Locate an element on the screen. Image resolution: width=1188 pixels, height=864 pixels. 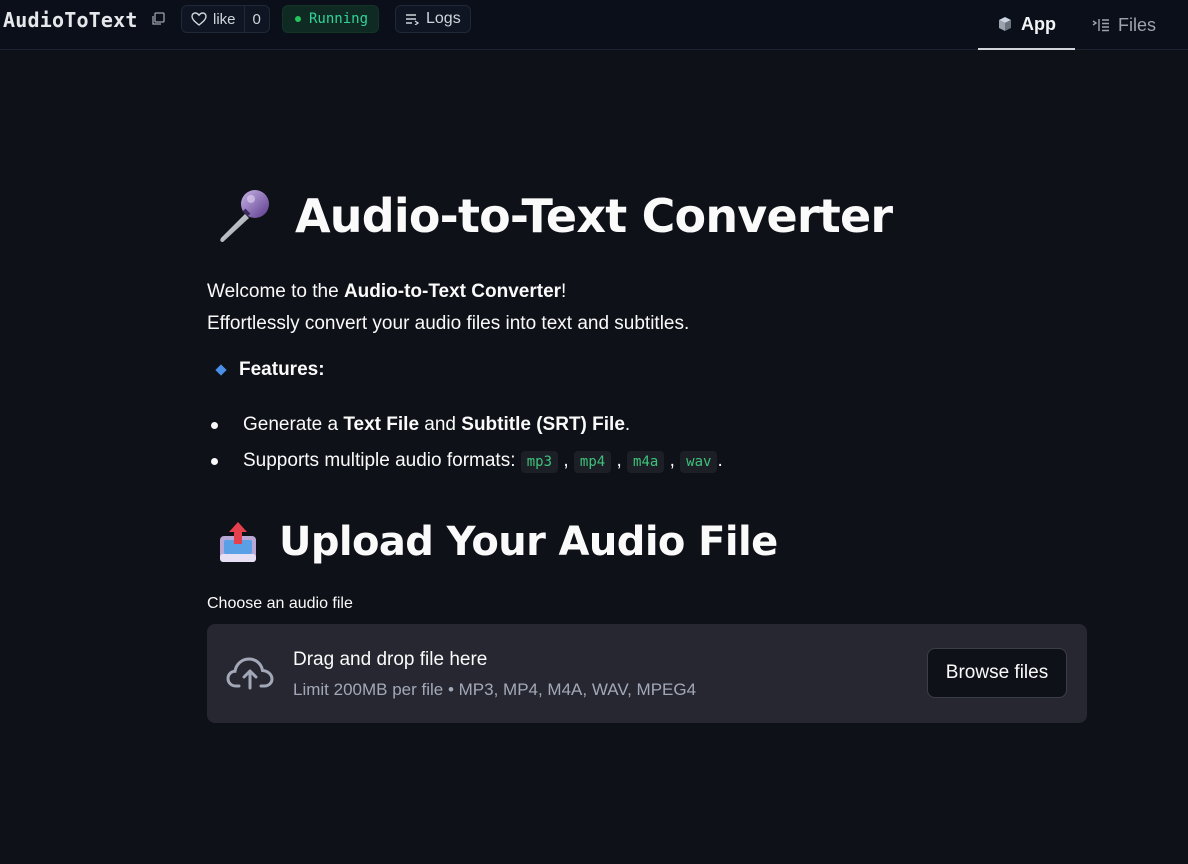
cloud-upload-icon is located at coordinates (250, 673).